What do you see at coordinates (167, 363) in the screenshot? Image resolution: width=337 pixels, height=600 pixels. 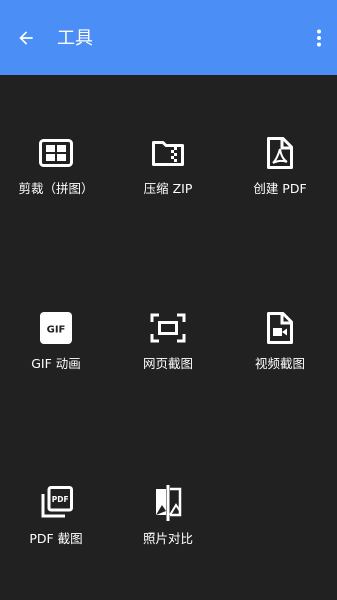 I see `tool-label: 网页截图` at bounding box center [167, 363].